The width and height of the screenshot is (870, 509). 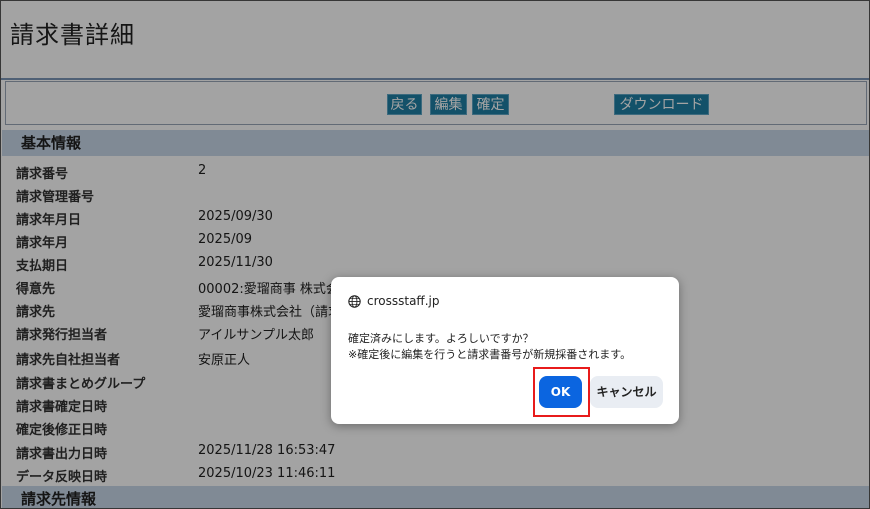 I want to click on dialog-message: 確定済みにします。よろしいですか？, so click(x=441, y=338).